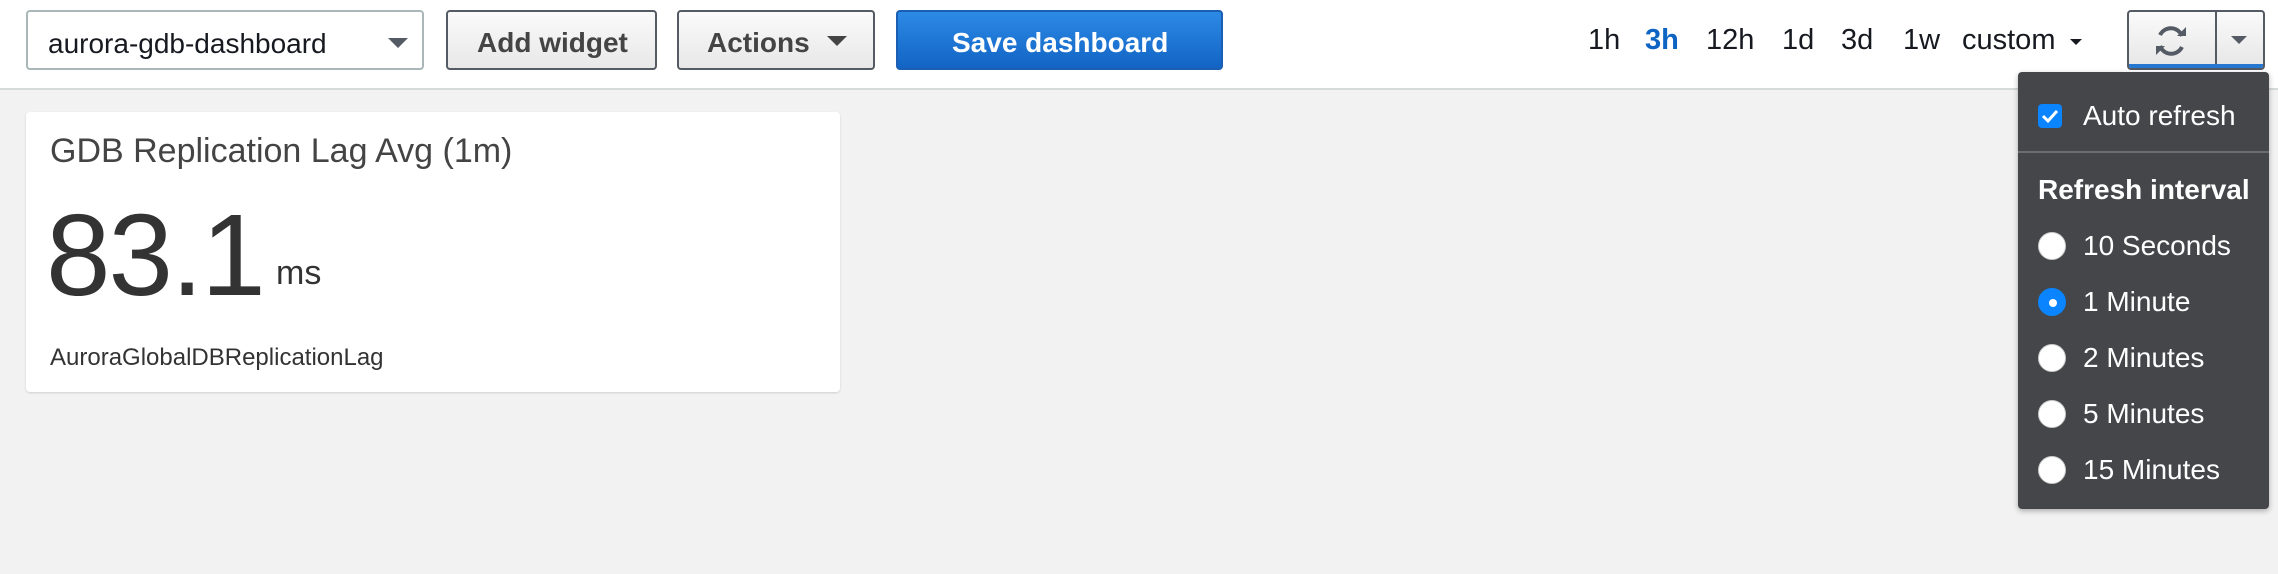  I want to click on option-5-minutes: 5 Minutes, so click(2143, 414).